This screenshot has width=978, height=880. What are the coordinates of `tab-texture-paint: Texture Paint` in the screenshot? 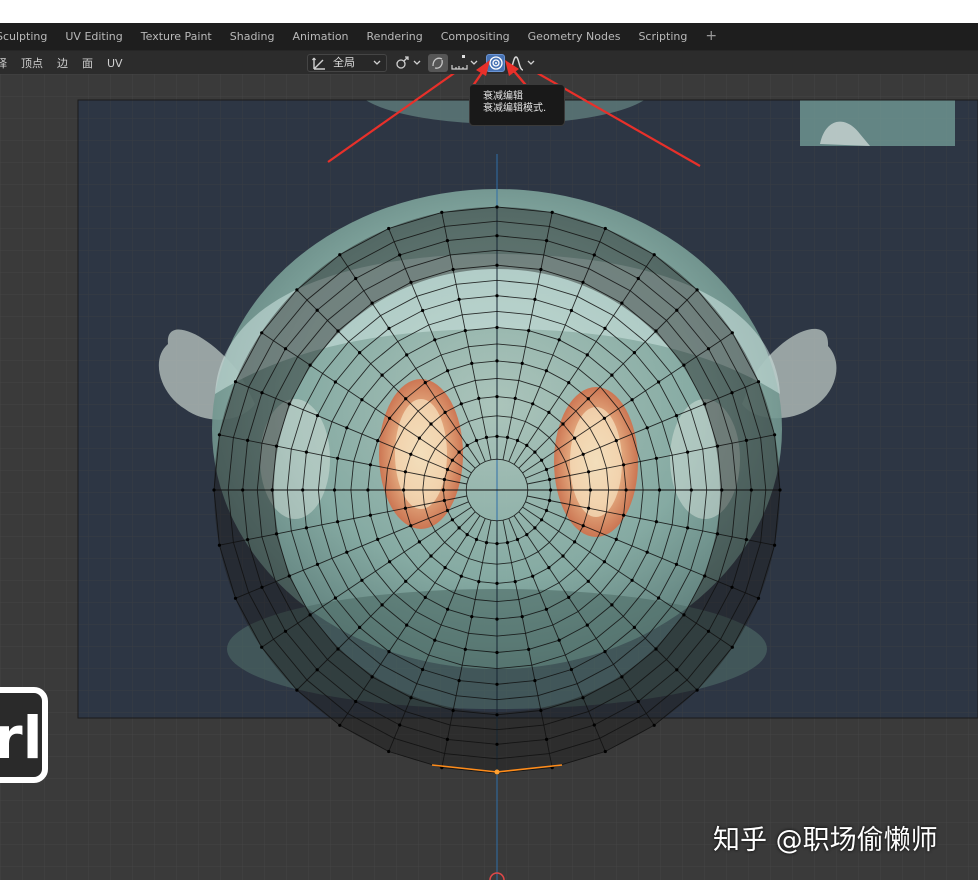 It's located at (176, 36).